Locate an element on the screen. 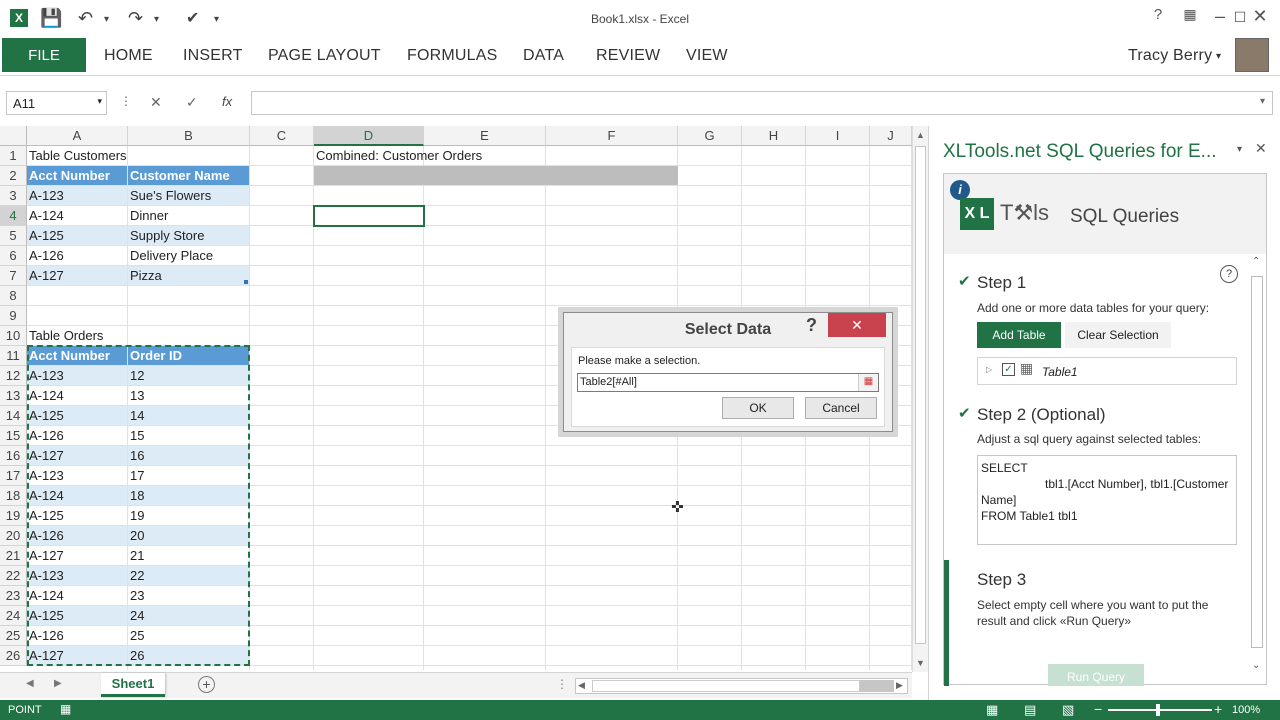 This screenshot has width=1280, height=720. row-header-9: 9 is located at coordinates (13, 316).